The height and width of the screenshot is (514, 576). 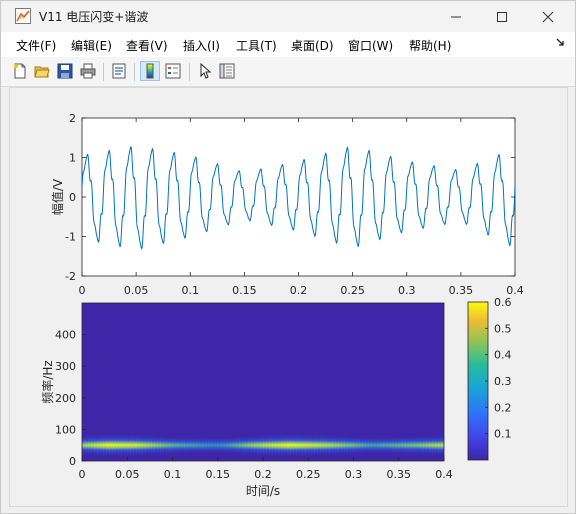 I want to click on edit-plot-button, so click(x=205, y=71).